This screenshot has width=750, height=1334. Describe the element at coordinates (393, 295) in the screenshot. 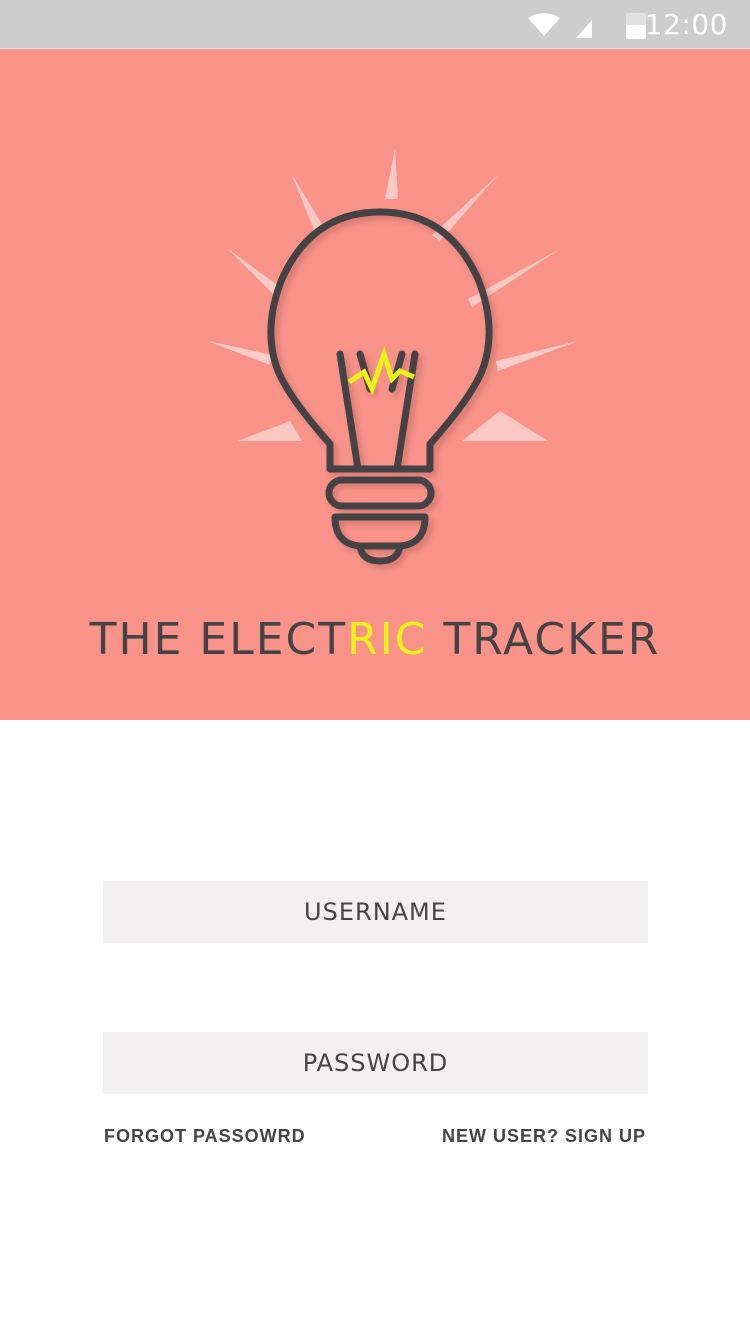

I see `light-rays` at that location.